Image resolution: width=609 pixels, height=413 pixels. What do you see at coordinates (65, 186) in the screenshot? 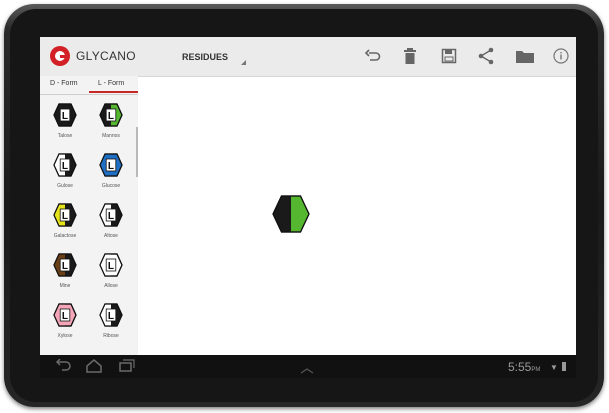
I see `residue-label: Gulose` at bounding box center [65, 186].